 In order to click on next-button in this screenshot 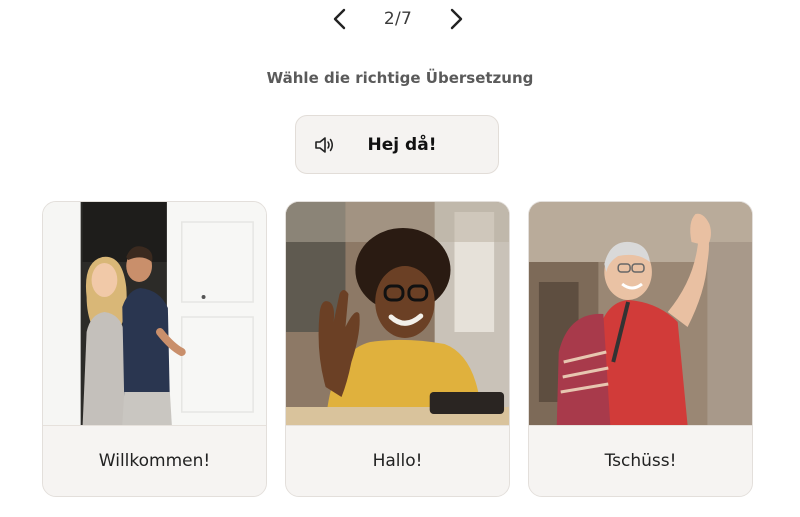, I will do `click(456, 19)`.